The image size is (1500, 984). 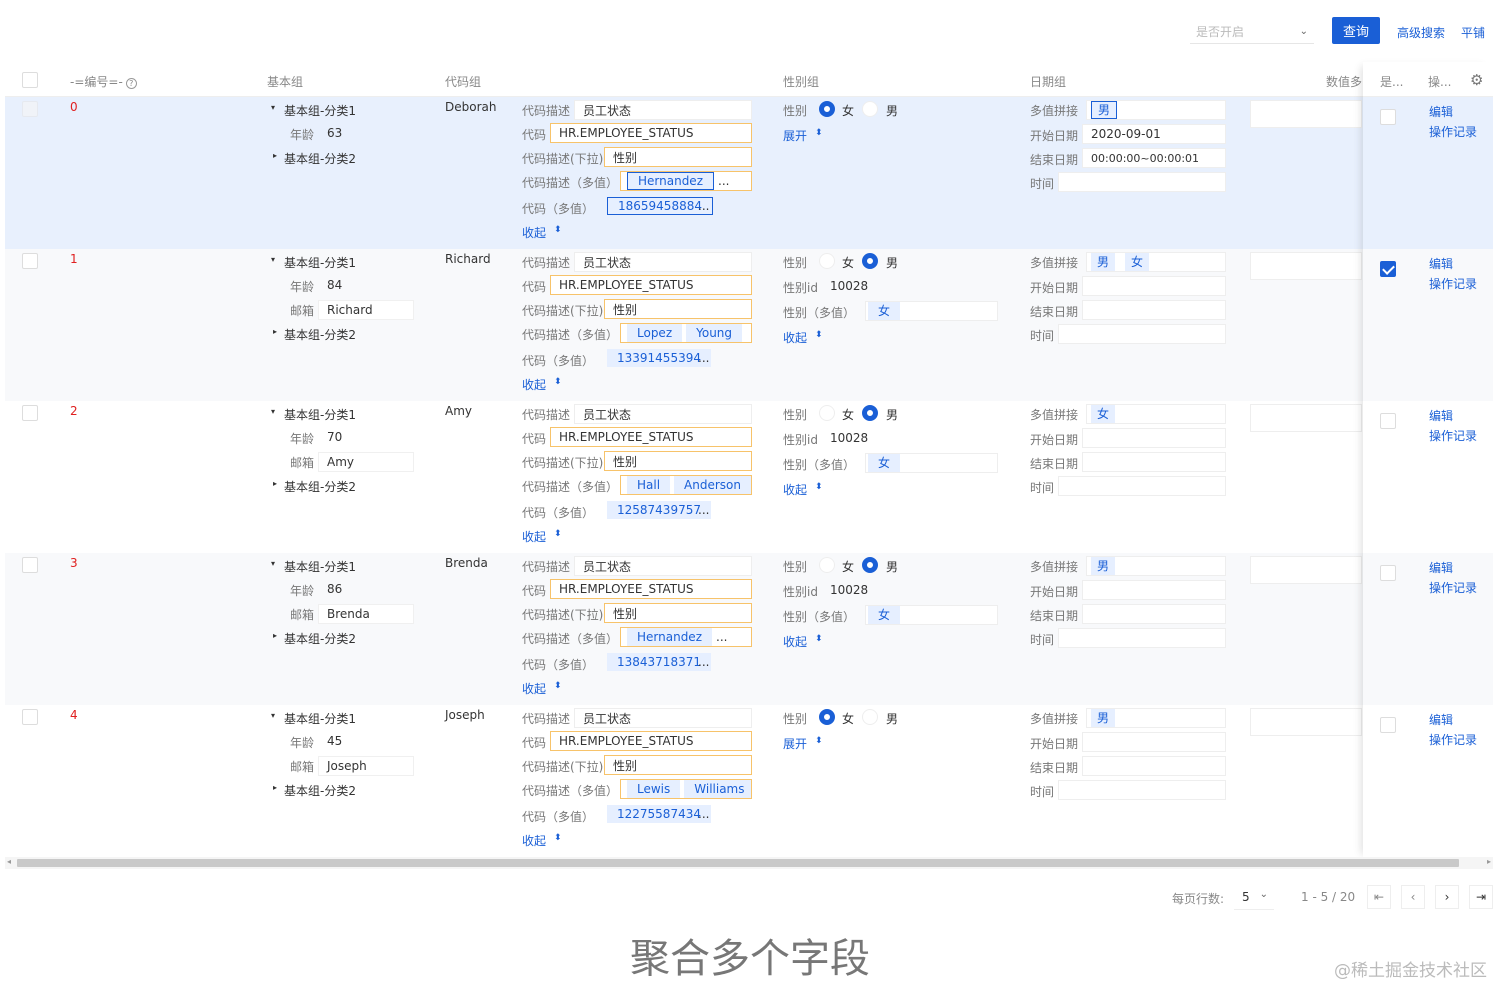 I want to click on code-desc-multi-field: Lopez Young, so click(x=686, y=333).